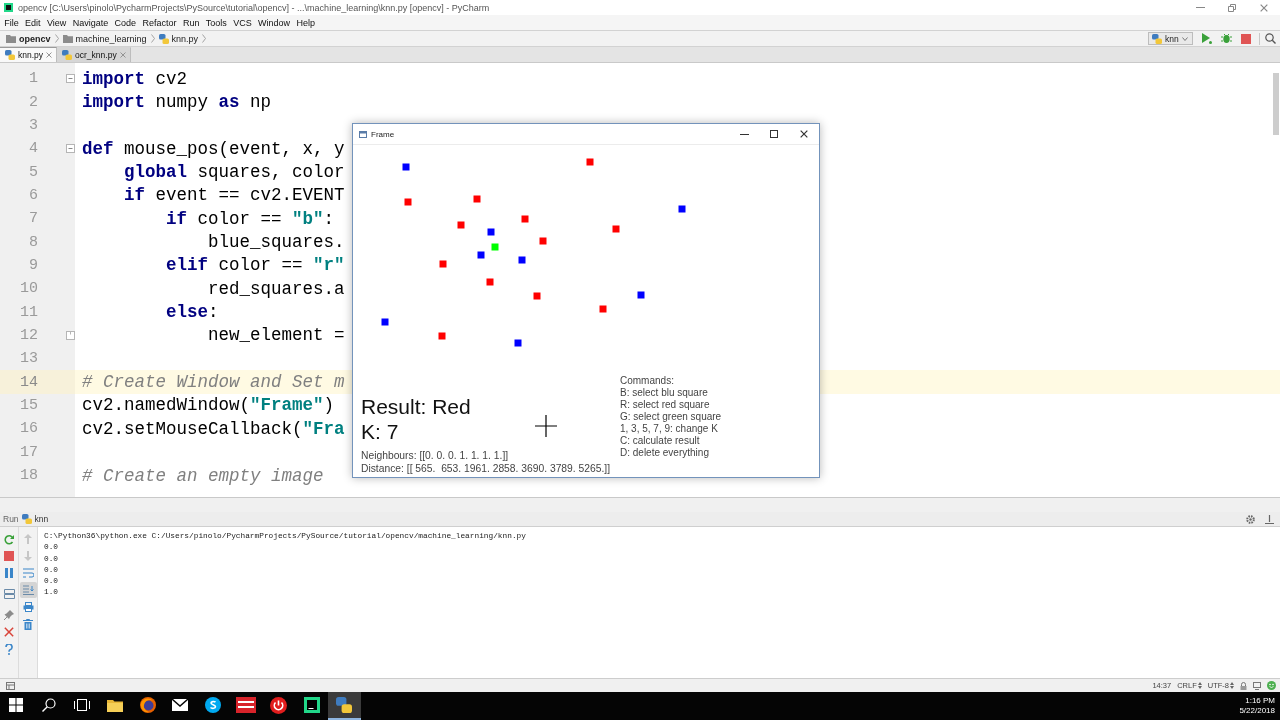 Image resolution: width=1280 pixels, height=720 pixels. Describe the element at coordinates (94, 54) in the screenshot. I see `file-tab: ocr_knn.py` at that location.